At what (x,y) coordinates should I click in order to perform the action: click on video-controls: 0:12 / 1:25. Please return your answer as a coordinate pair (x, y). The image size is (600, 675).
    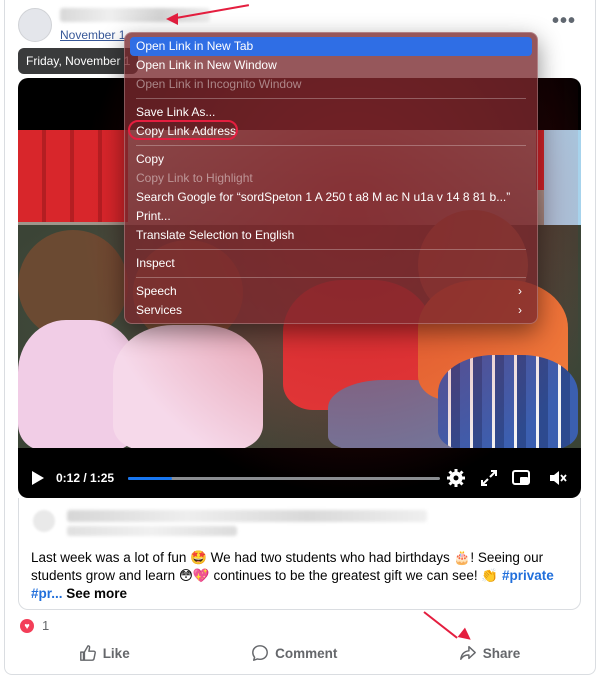
    Looking at the image, I should click on (299, 478).